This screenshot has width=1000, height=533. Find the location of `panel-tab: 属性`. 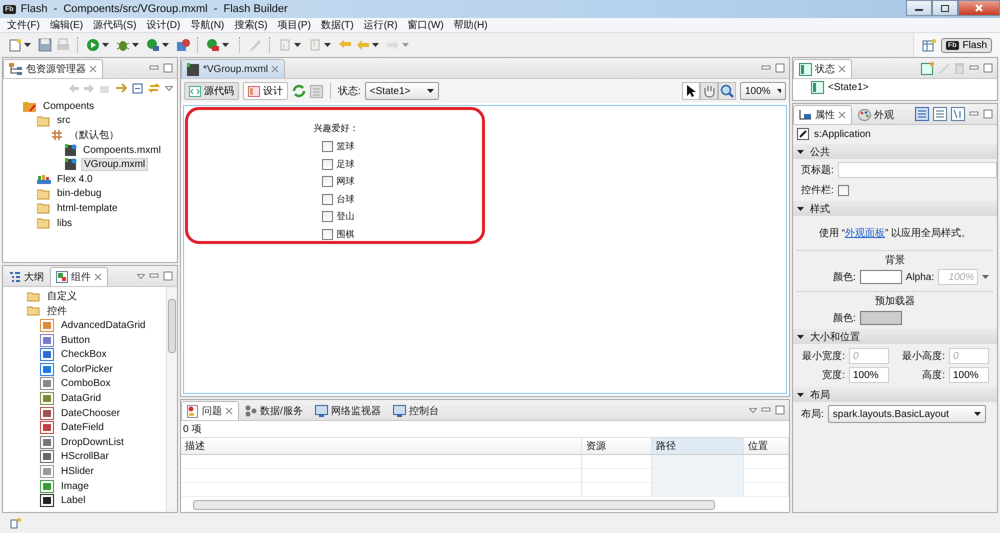

panel-tab: 属性 is located at coordinates (822, 114).